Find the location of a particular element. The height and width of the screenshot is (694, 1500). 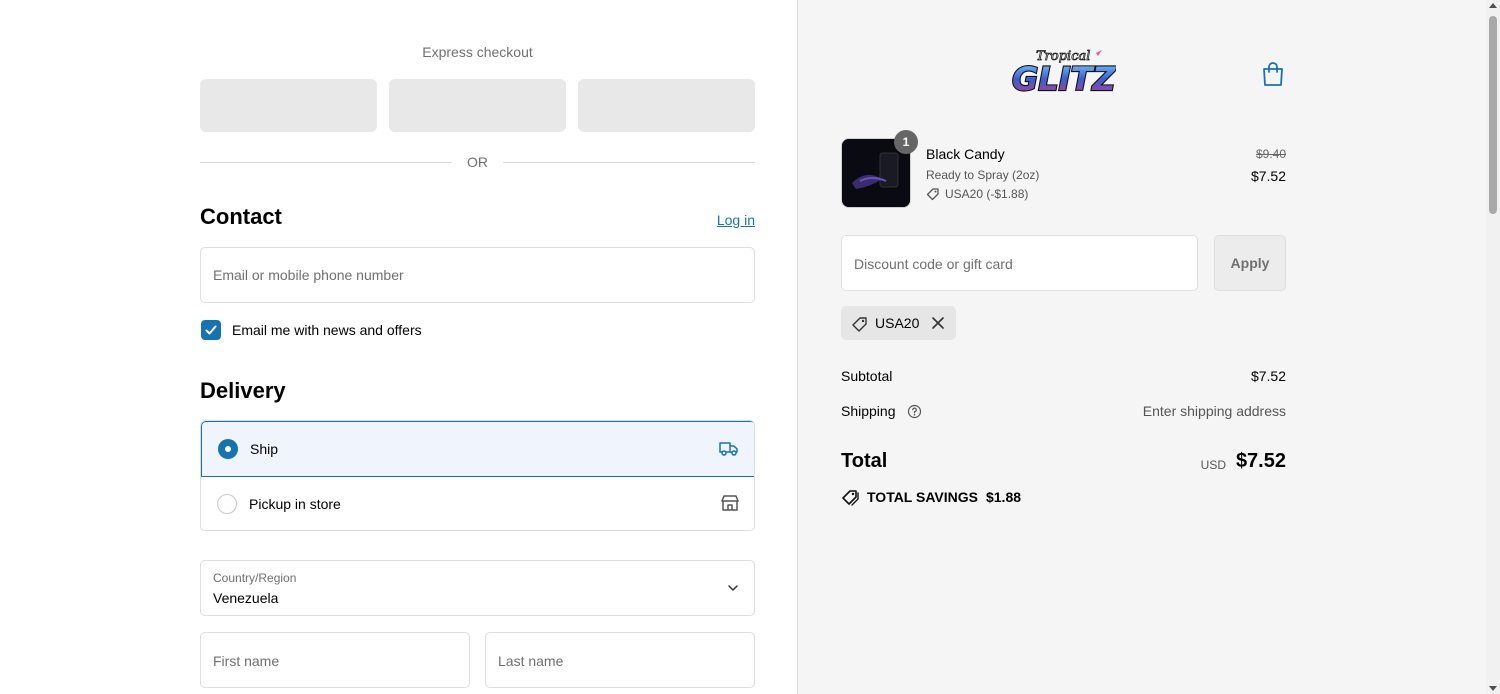

email-field: Email or mobile phone number is located at coordinates (477, 275).